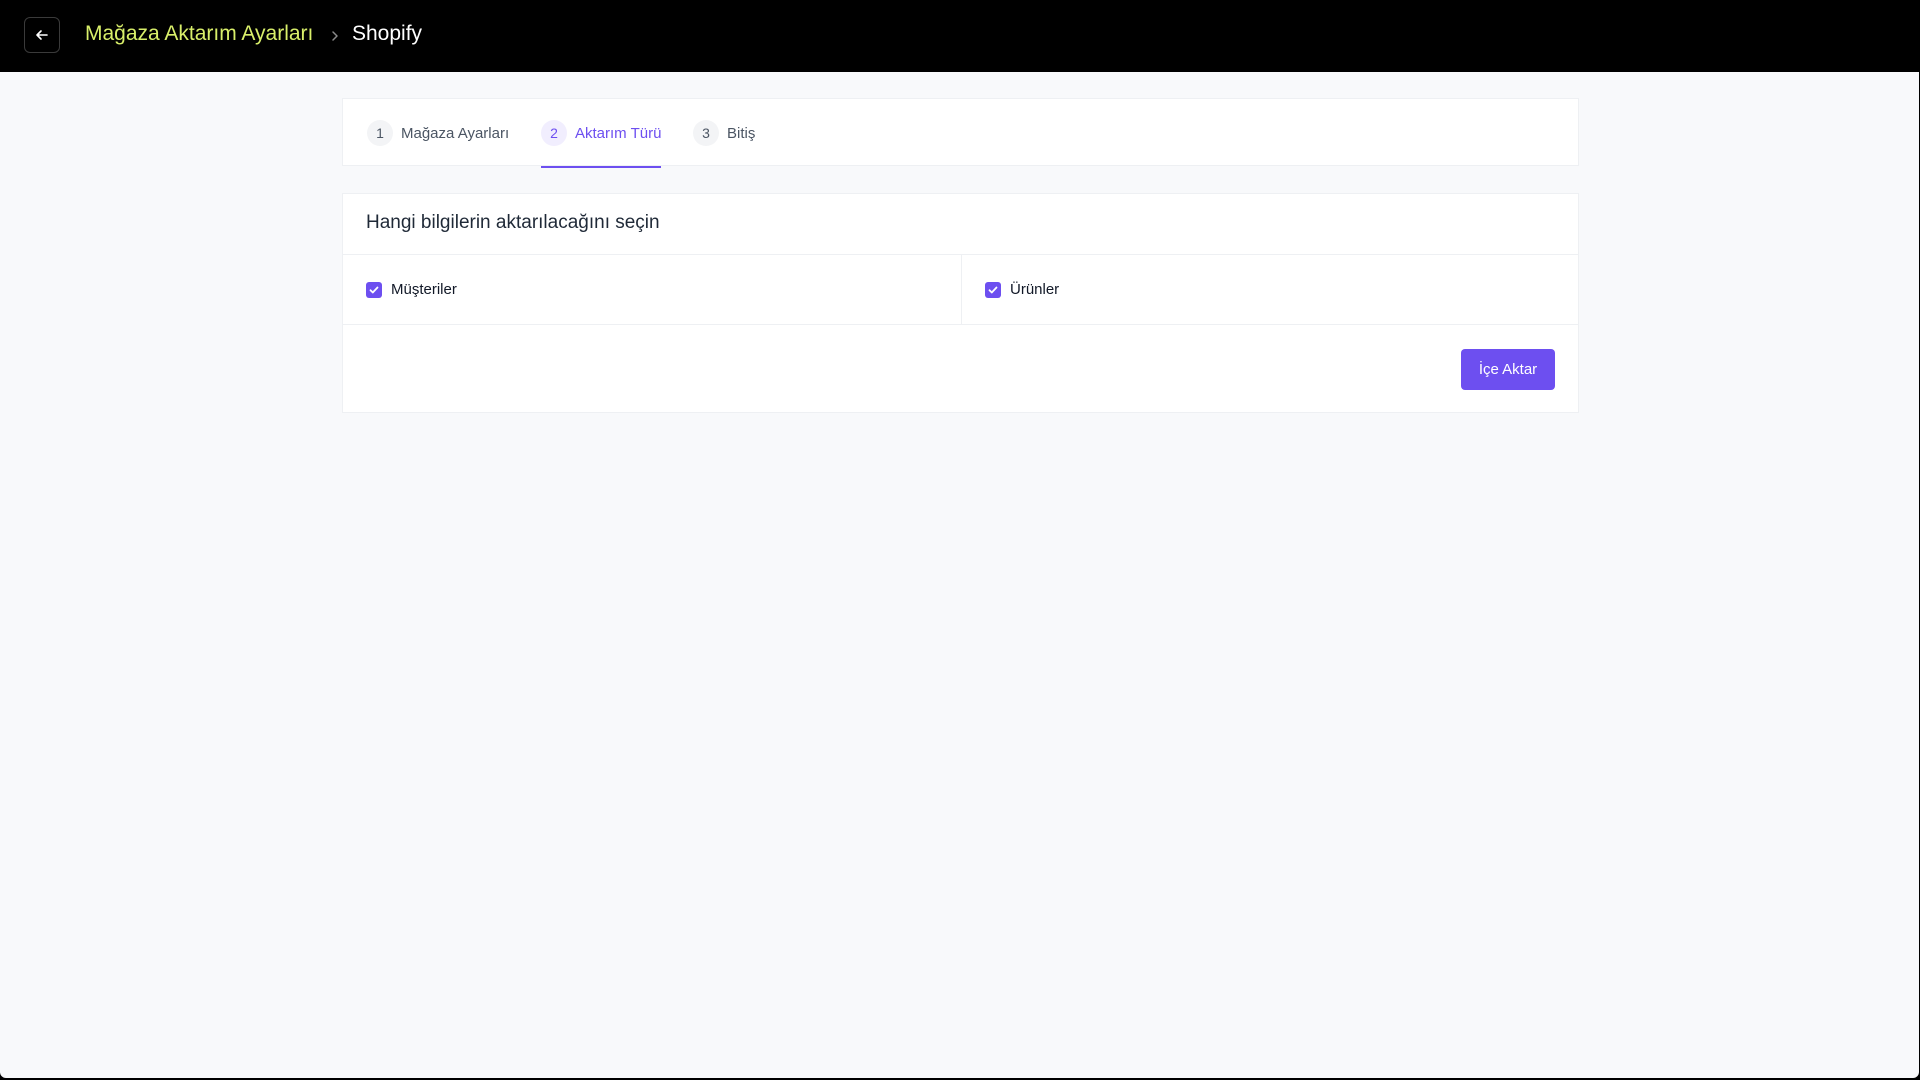 The width and height of the screenshot is (1920, 1080). Describe the element at coordinates (380, 133) in the screenshot. I see `step-number: 1` at that location.